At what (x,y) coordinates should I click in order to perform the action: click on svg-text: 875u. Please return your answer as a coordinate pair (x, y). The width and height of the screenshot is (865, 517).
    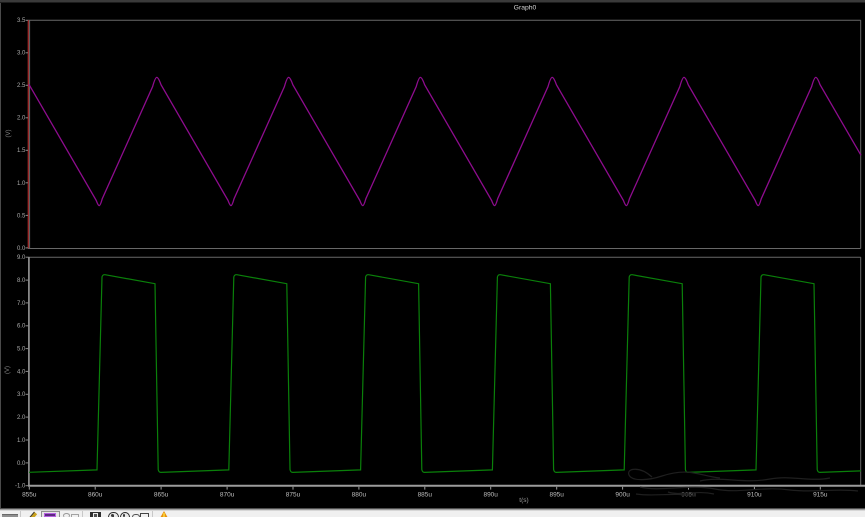
    Looking at the image, I should click on (293, 495).